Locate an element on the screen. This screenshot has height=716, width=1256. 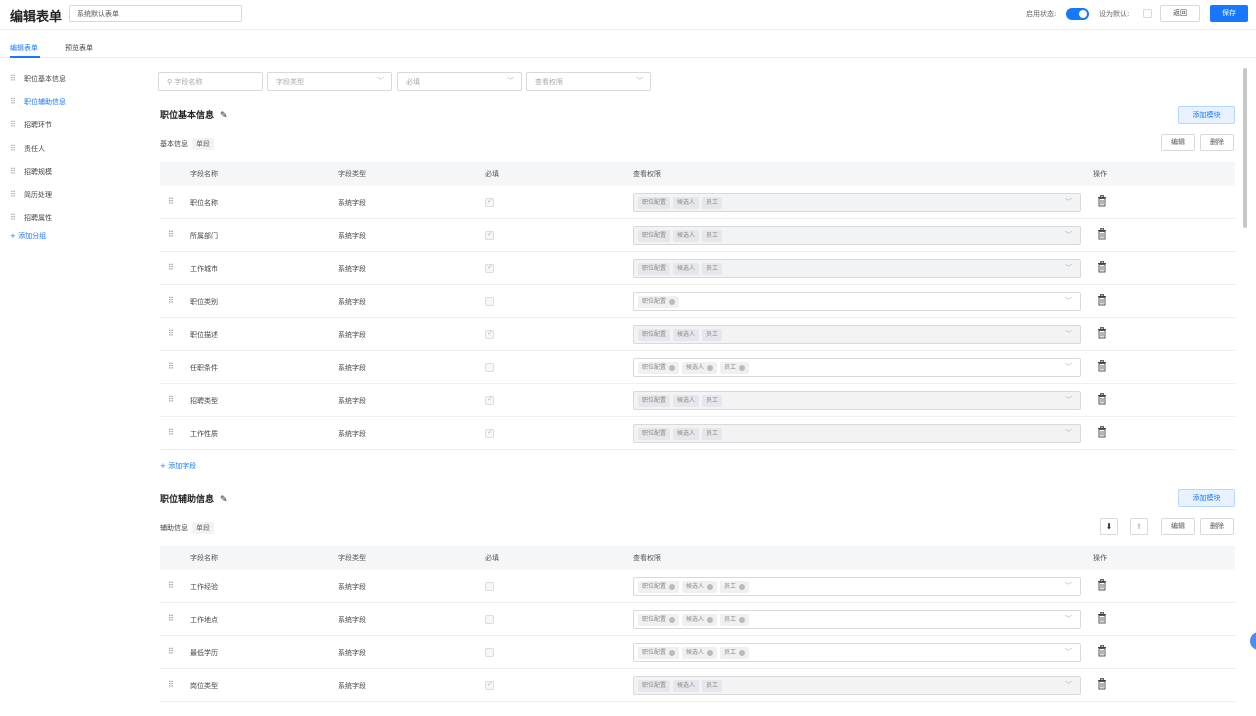
form-name-input: 系统默认表单 is located at coordinates (155, 13).